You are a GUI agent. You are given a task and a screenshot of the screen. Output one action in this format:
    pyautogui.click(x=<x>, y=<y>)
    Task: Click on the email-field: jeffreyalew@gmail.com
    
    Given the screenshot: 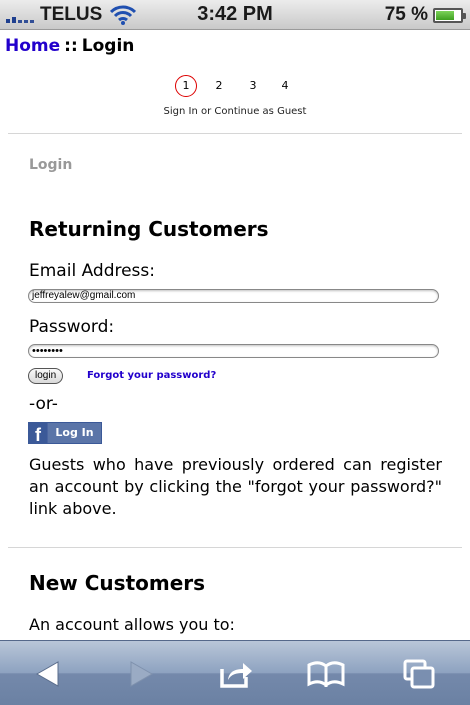 What is the action you would take?
    pyautogui.click(x=233, y=296)
    